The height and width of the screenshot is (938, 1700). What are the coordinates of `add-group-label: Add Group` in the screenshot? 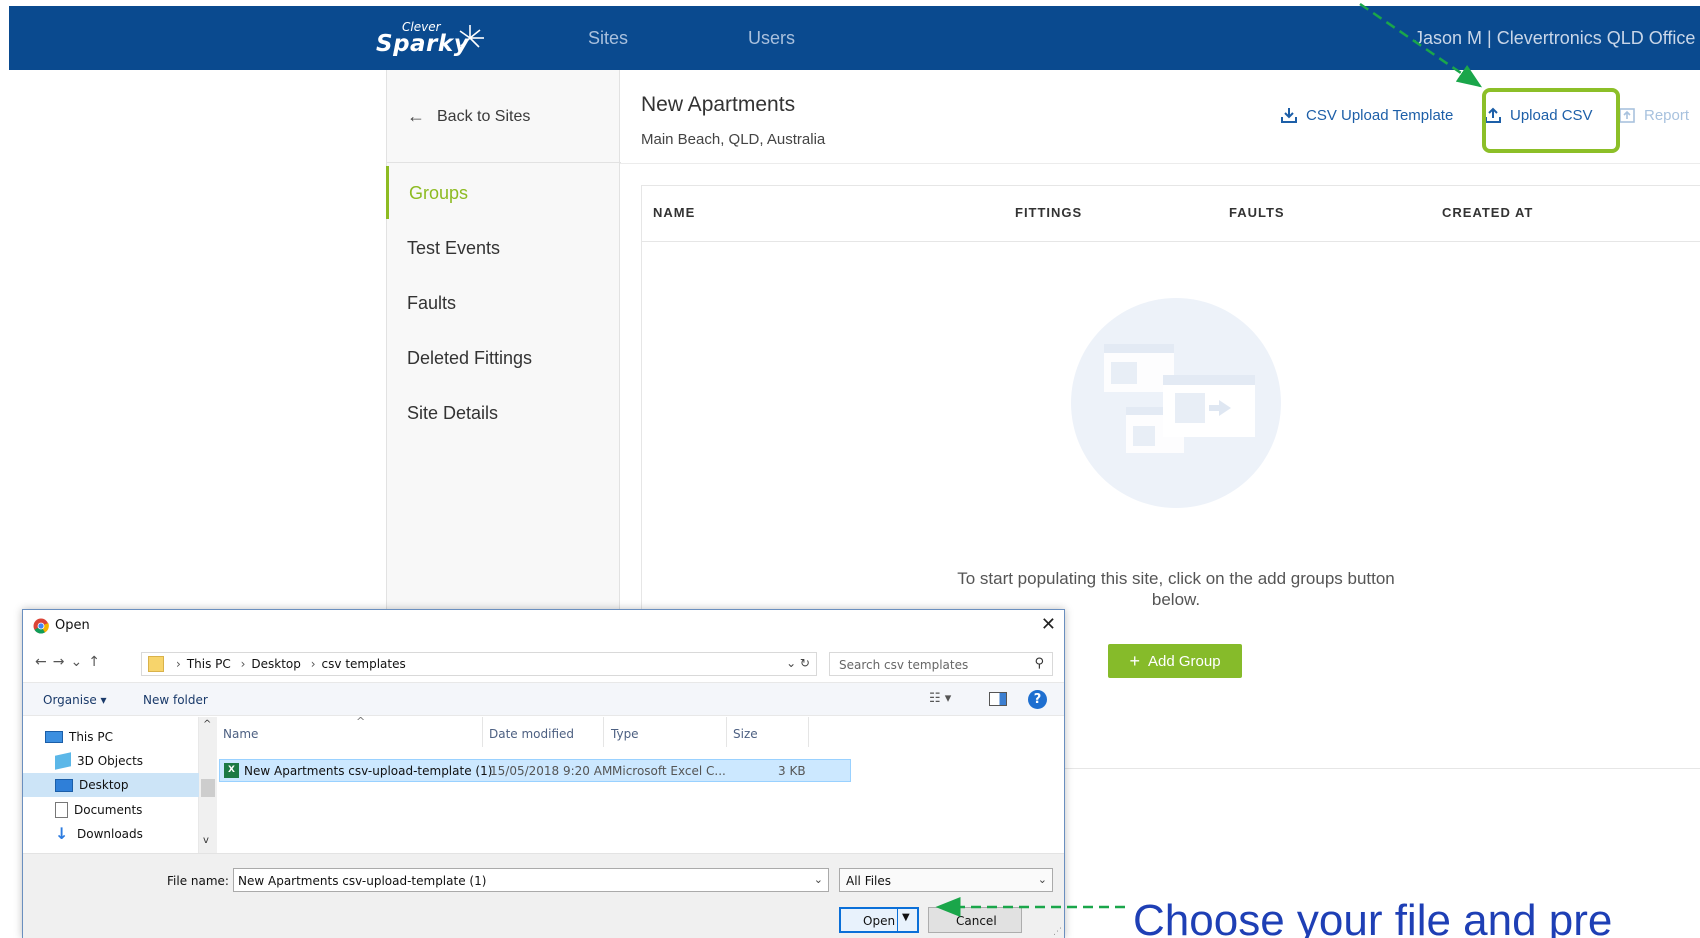 It's located at (1184, 661).